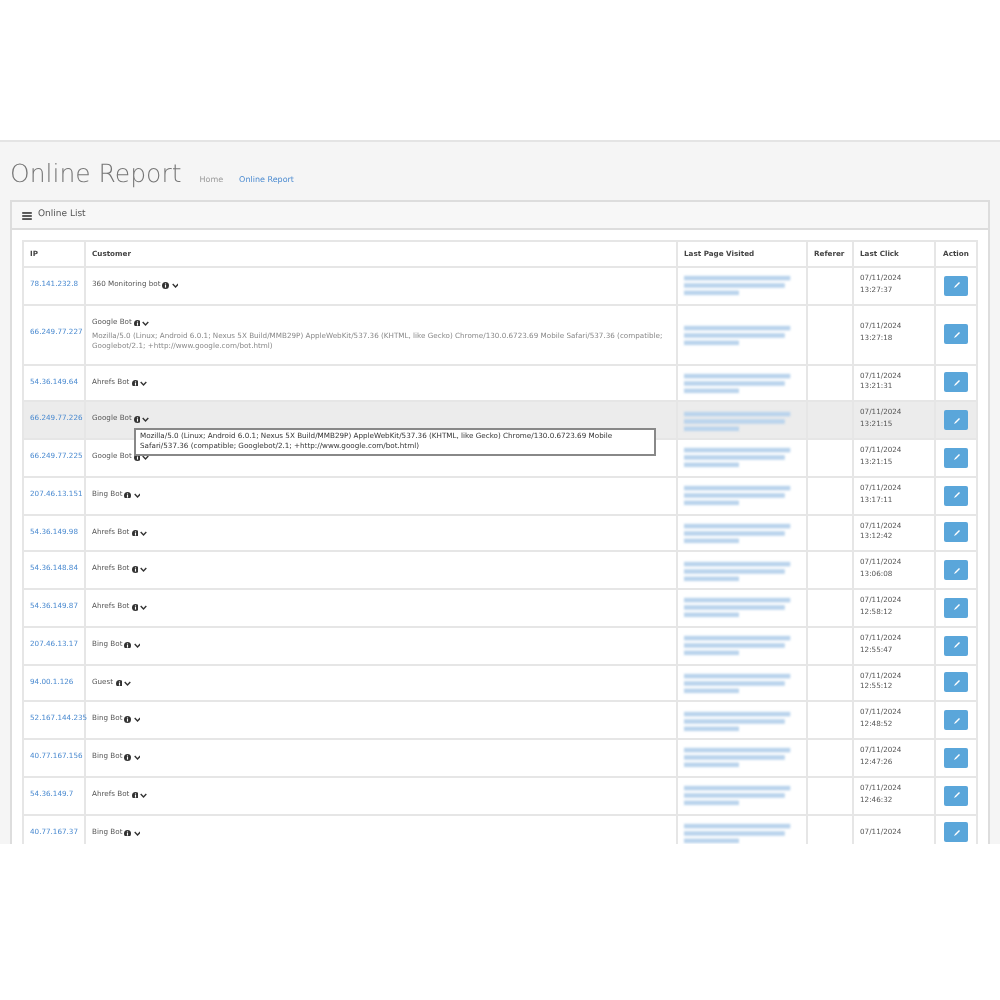  Describe the element at coordinates (96, 173) in the screenshot. I see `page-title: Online Report` at that location.